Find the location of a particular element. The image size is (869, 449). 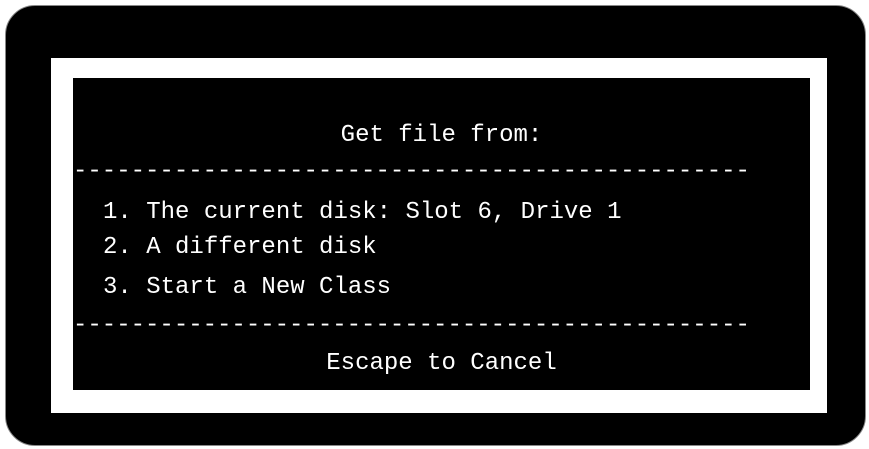

dialog-title: Get file from: is located at coordinates (441, 135).